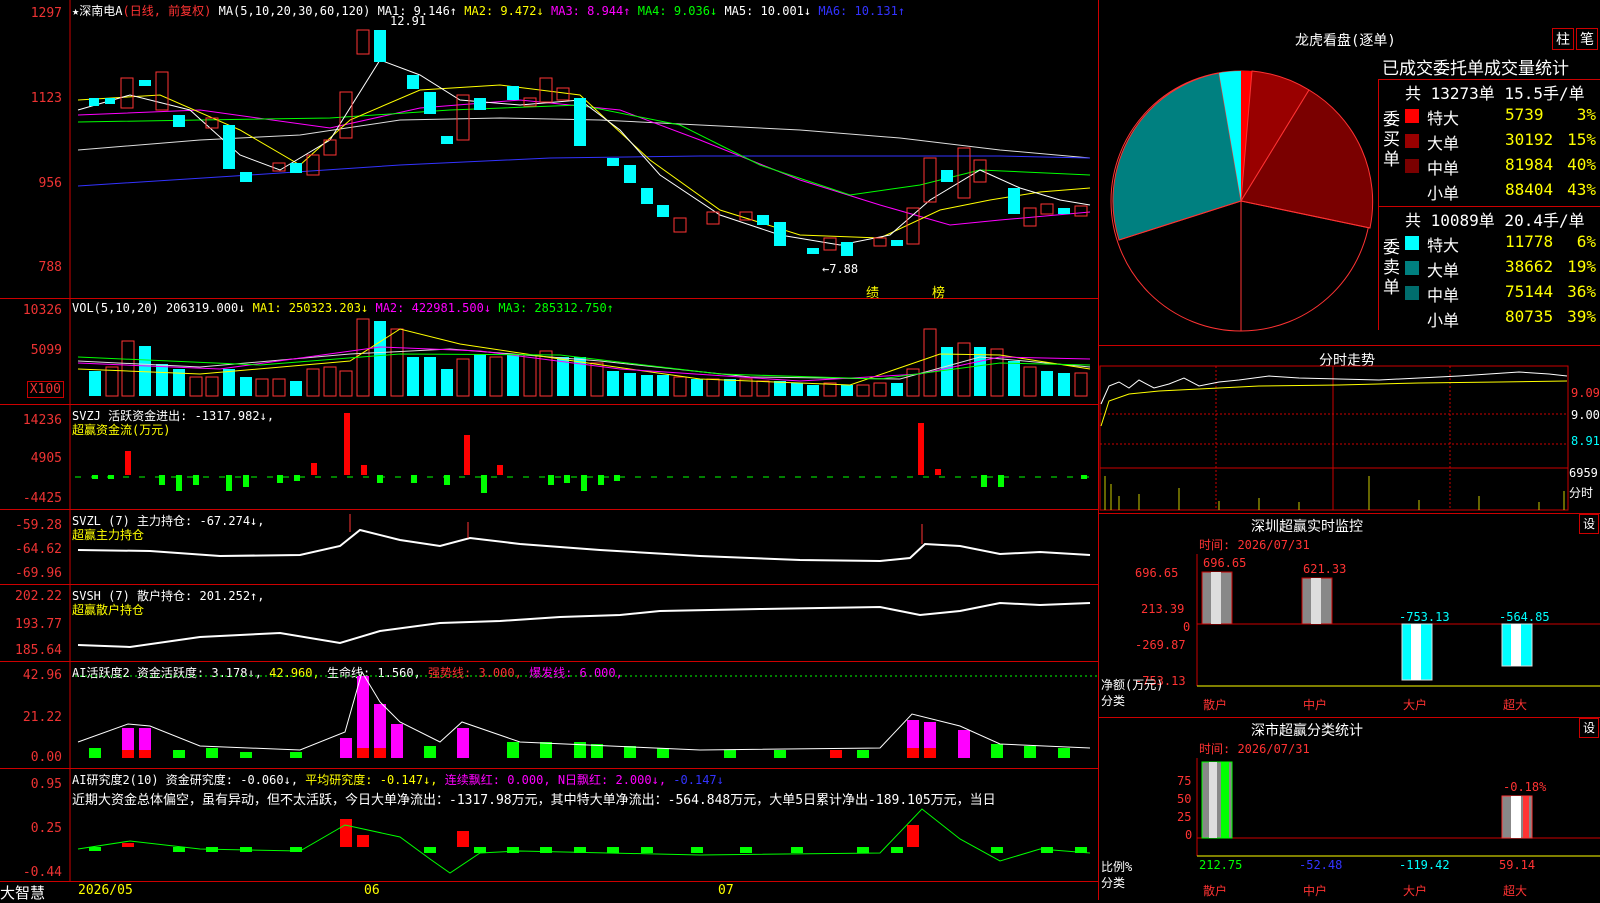 Image resolution: width=1600 pixels, height=903 pixels. I want to click on order-size-value: 75144, so click(1529, 291).